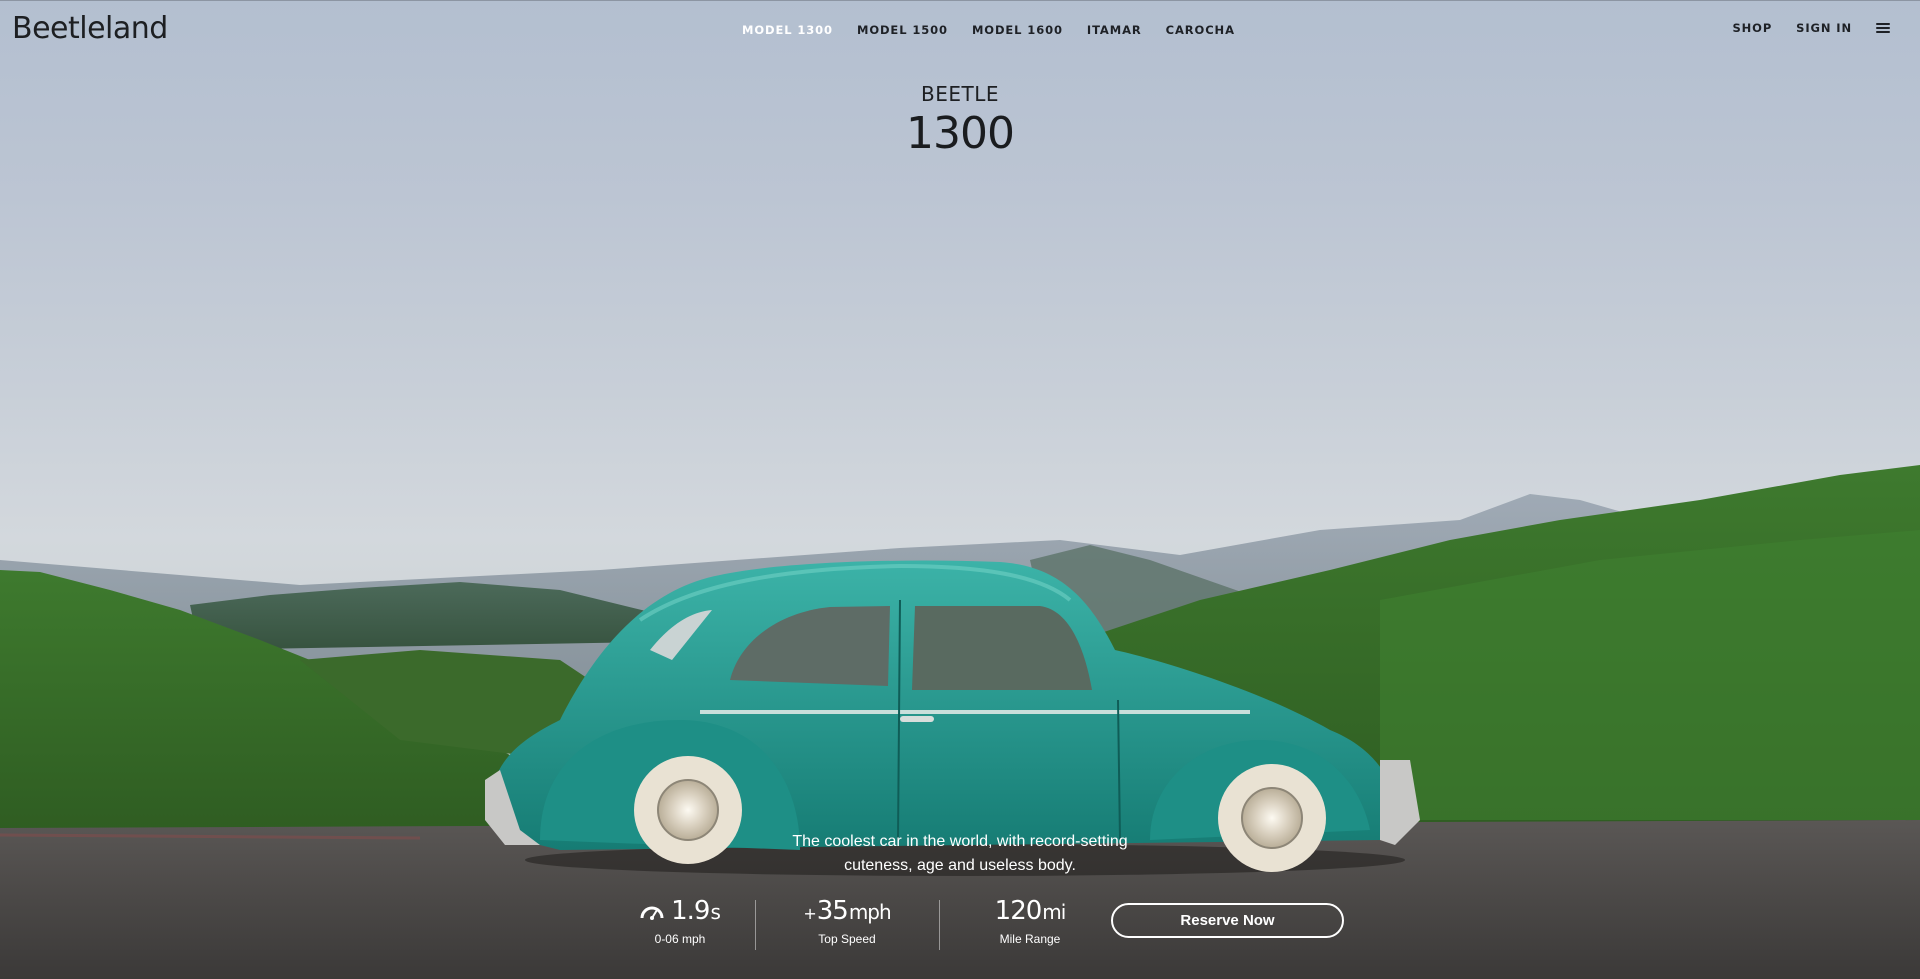 The width and height of the screenshot is (1920, 979). Describe the element at coordinates (1018, 911) in the screenshot. I see `stat-mile-range-value: 120` at that location.